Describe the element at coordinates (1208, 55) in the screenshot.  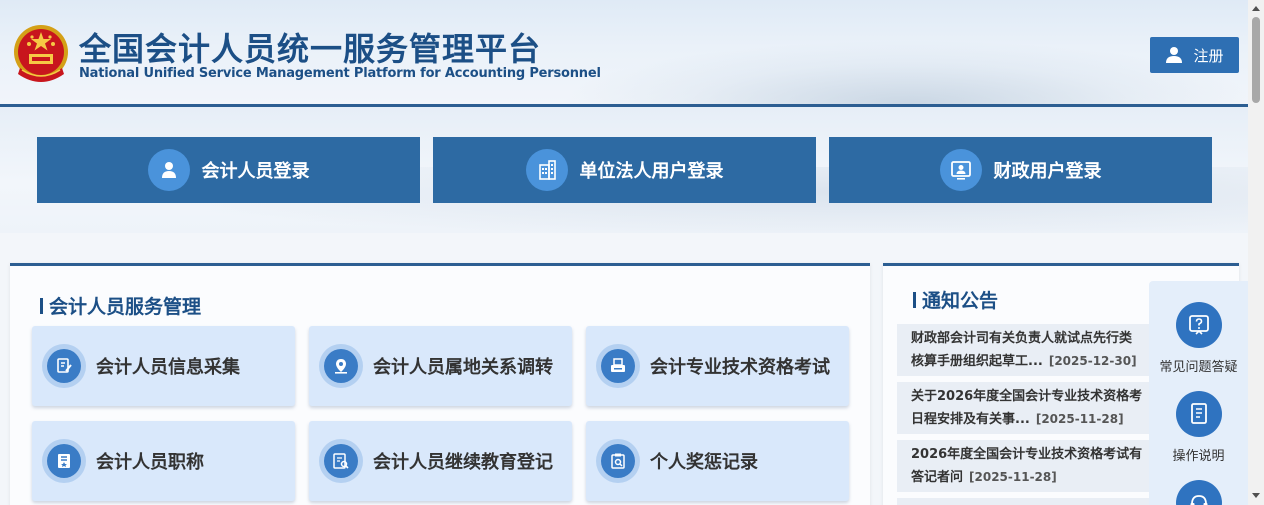
I see `register-label: 注册` at that location.